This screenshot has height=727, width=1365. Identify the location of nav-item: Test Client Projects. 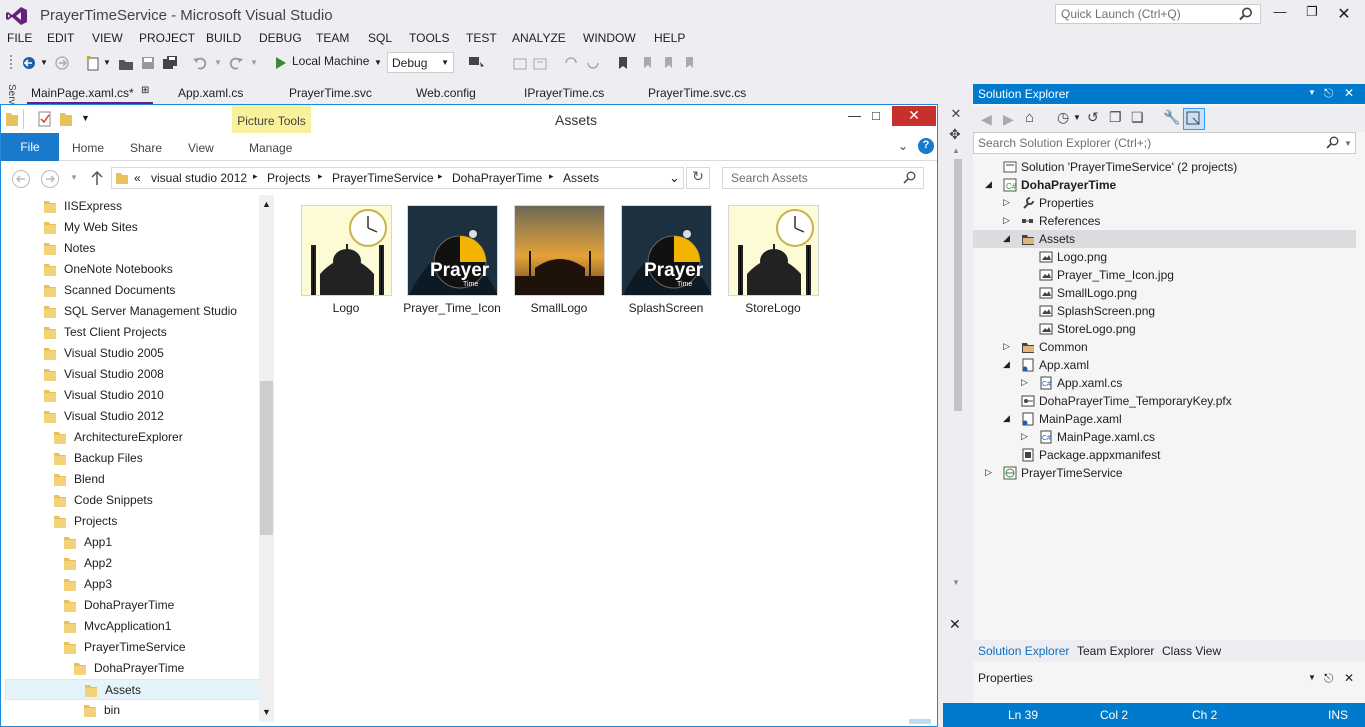
(132, 332).